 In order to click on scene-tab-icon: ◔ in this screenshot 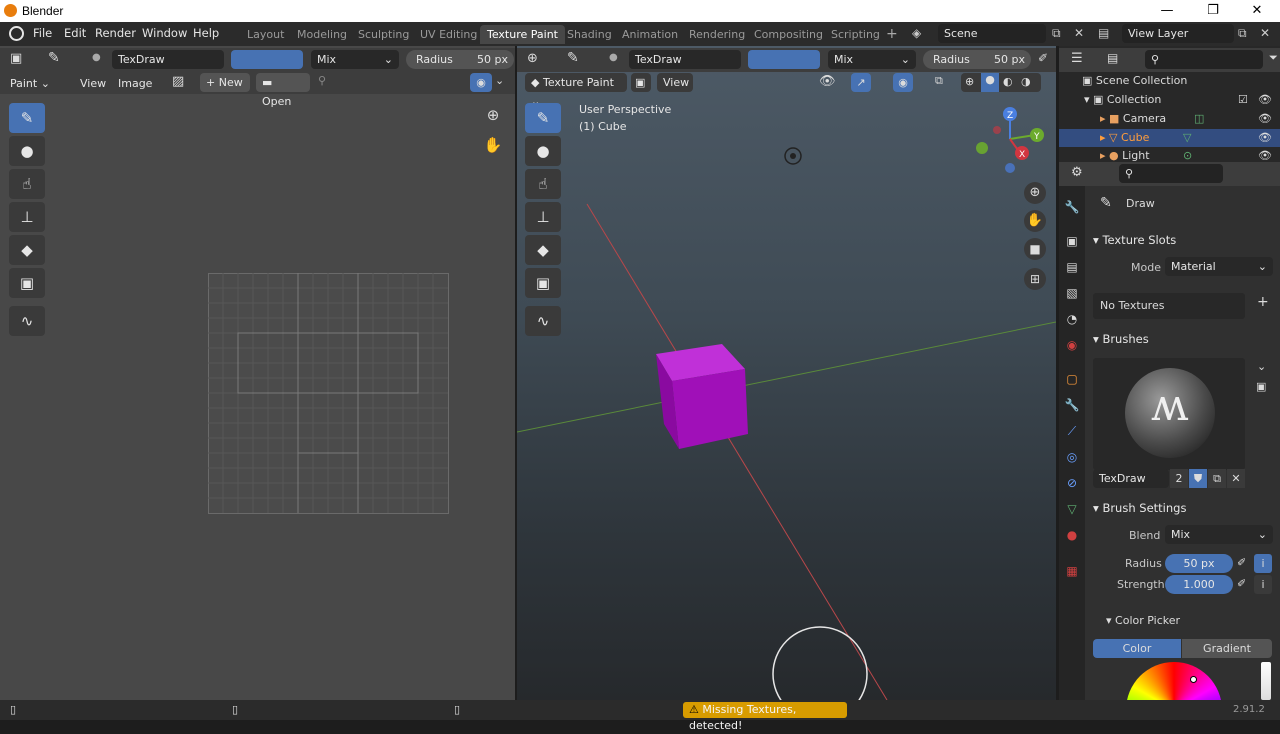, I will do `click(1072, 319)`.